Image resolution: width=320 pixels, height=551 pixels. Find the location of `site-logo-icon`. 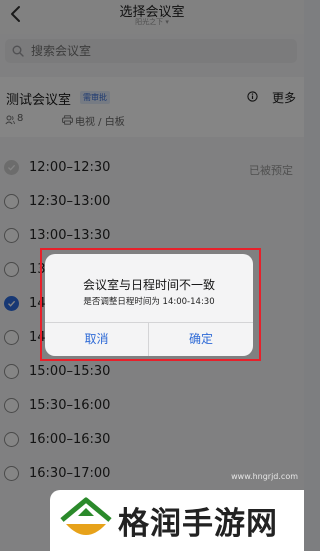

site-logo-icon is located at coordinates (86, 516).